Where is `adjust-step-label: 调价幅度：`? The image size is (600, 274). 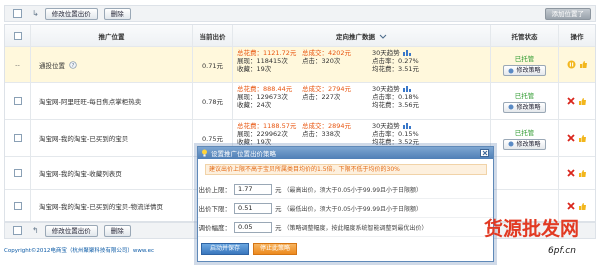
adjust-step-label: 调价幅度： is located at coordinates (215, 228).